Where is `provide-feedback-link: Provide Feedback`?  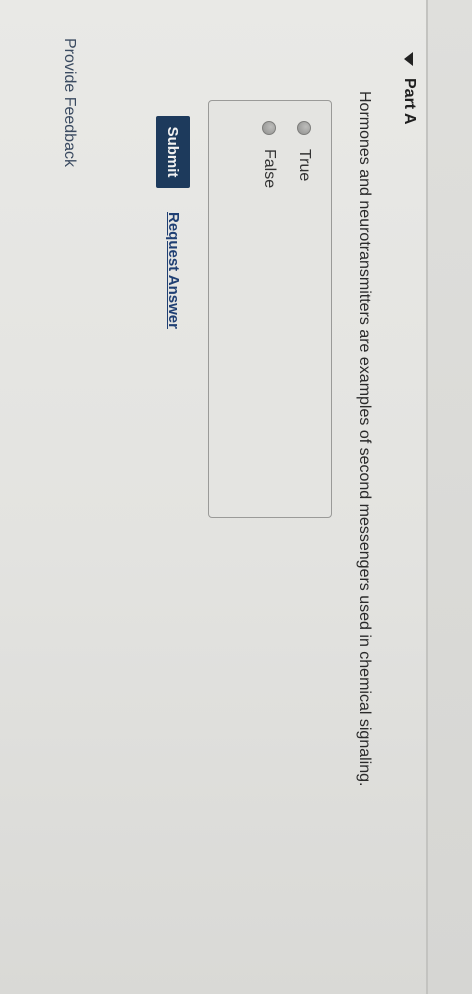 provide-feedback-link: Provide Feedback is located at coordinates (69, 102).